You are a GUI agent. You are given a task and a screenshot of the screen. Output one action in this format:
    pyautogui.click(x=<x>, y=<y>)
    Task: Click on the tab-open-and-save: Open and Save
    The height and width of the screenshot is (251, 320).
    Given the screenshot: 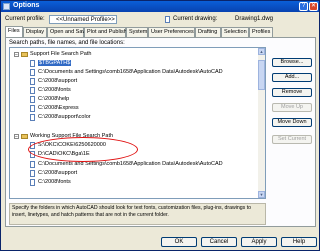 What is the action you would take?
    pyautogui.click(x=67, y=32)
    